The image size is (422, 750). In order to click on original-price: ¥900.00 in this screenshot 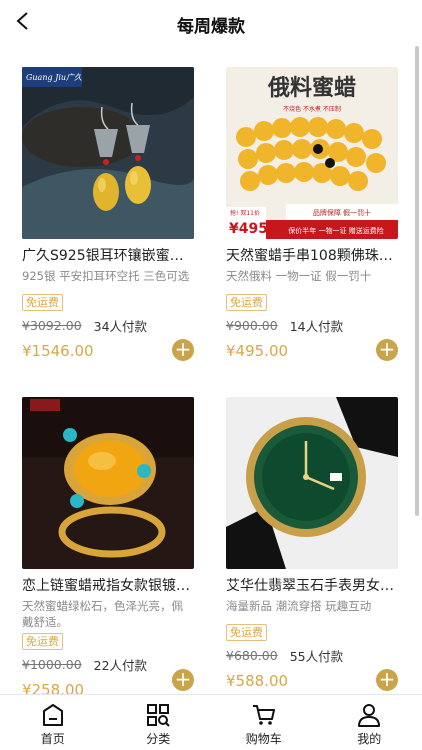, I will do `click(252, 325)`.